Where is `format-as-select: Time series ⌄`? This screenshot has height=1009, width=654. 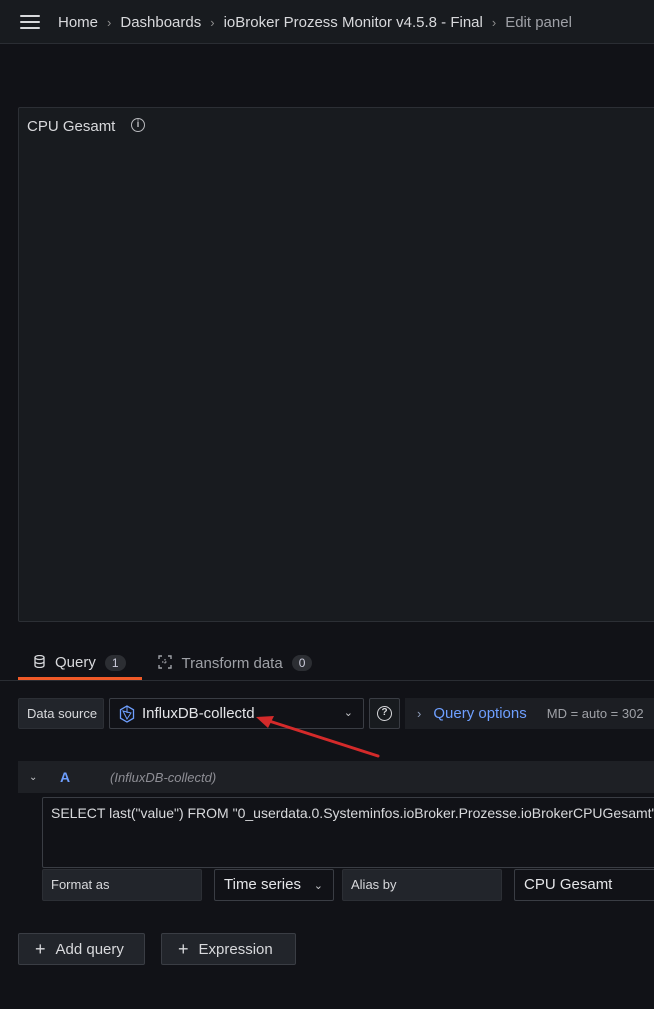
format-as-select: Time series ⌄ is located at coordinates (274, 885).